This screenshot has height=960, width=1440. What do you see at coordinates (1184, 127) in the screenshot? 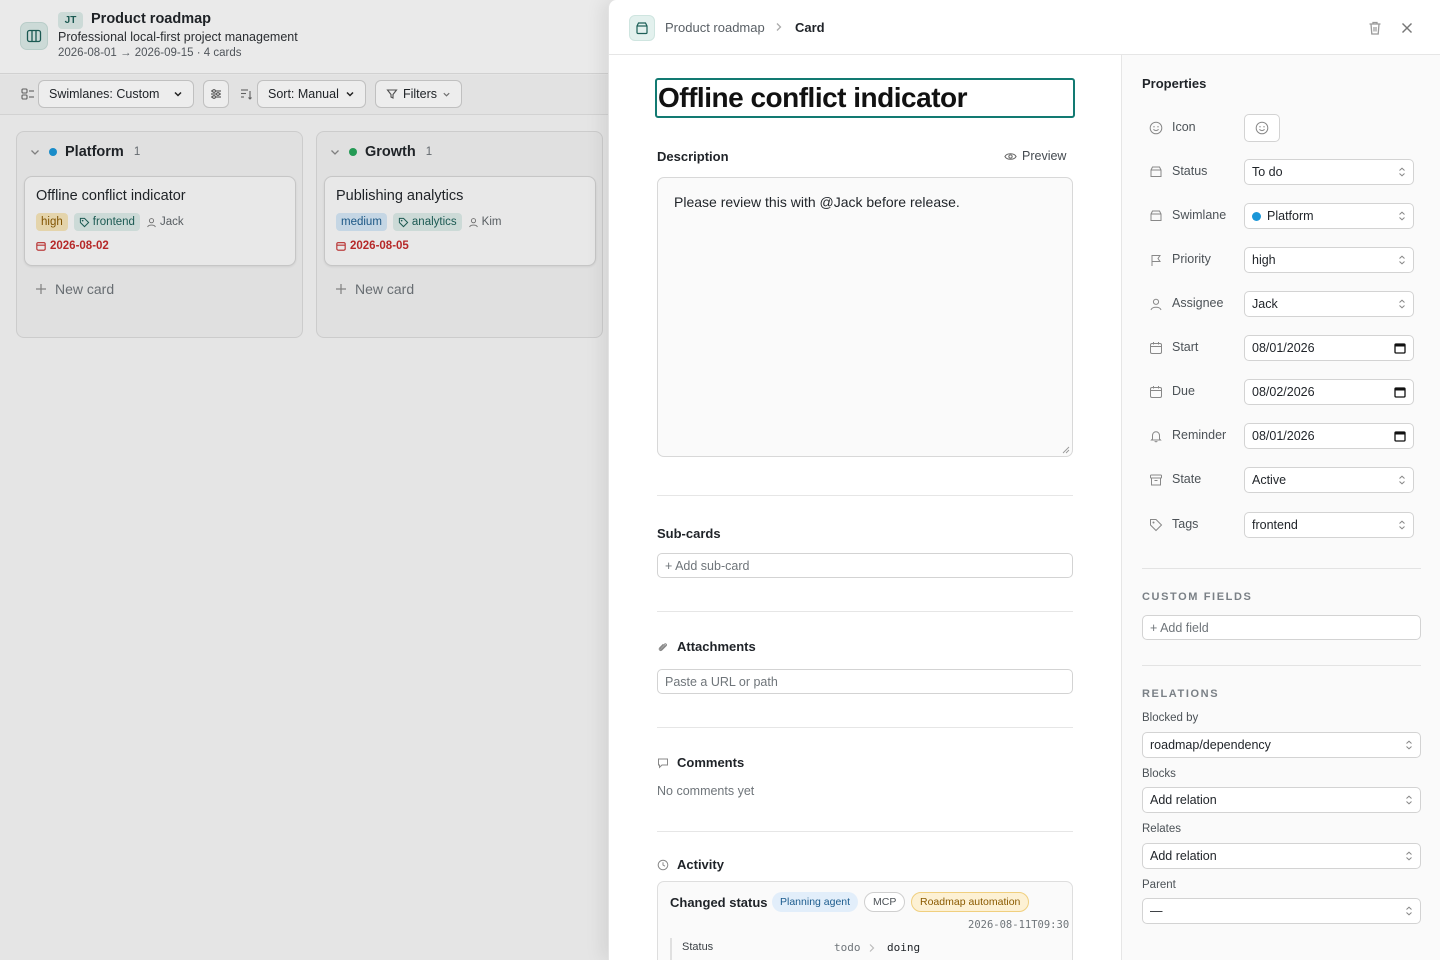
I see `property-label: Icon` at bounding box center [1184, 127].